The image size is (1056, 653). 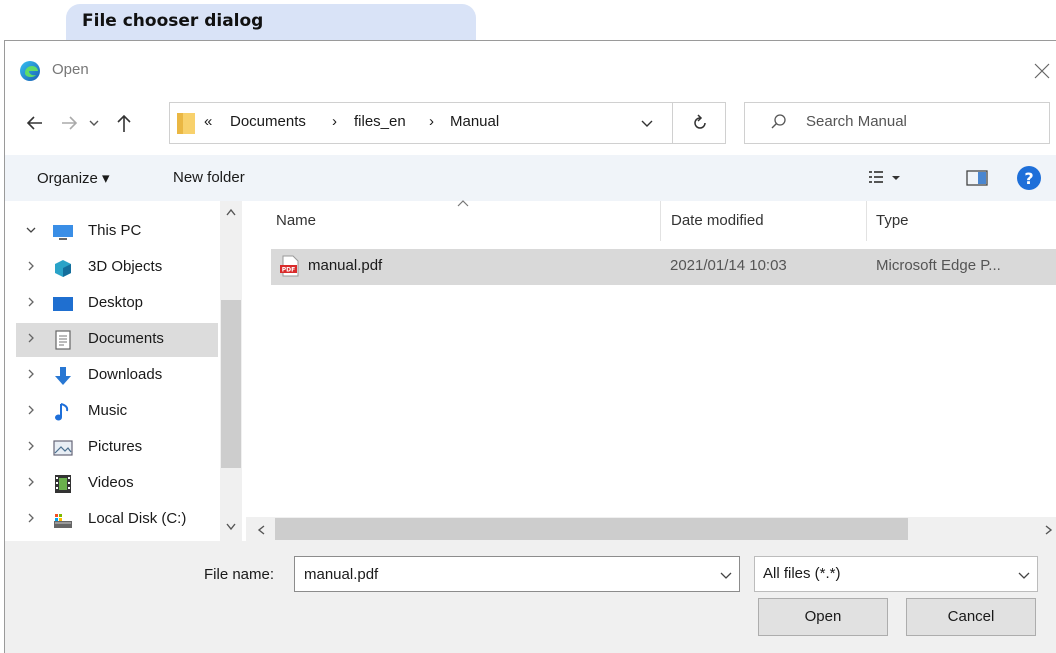 I want to click on file-date: 2021/01/14 10:03, so click(x=728, y=265).